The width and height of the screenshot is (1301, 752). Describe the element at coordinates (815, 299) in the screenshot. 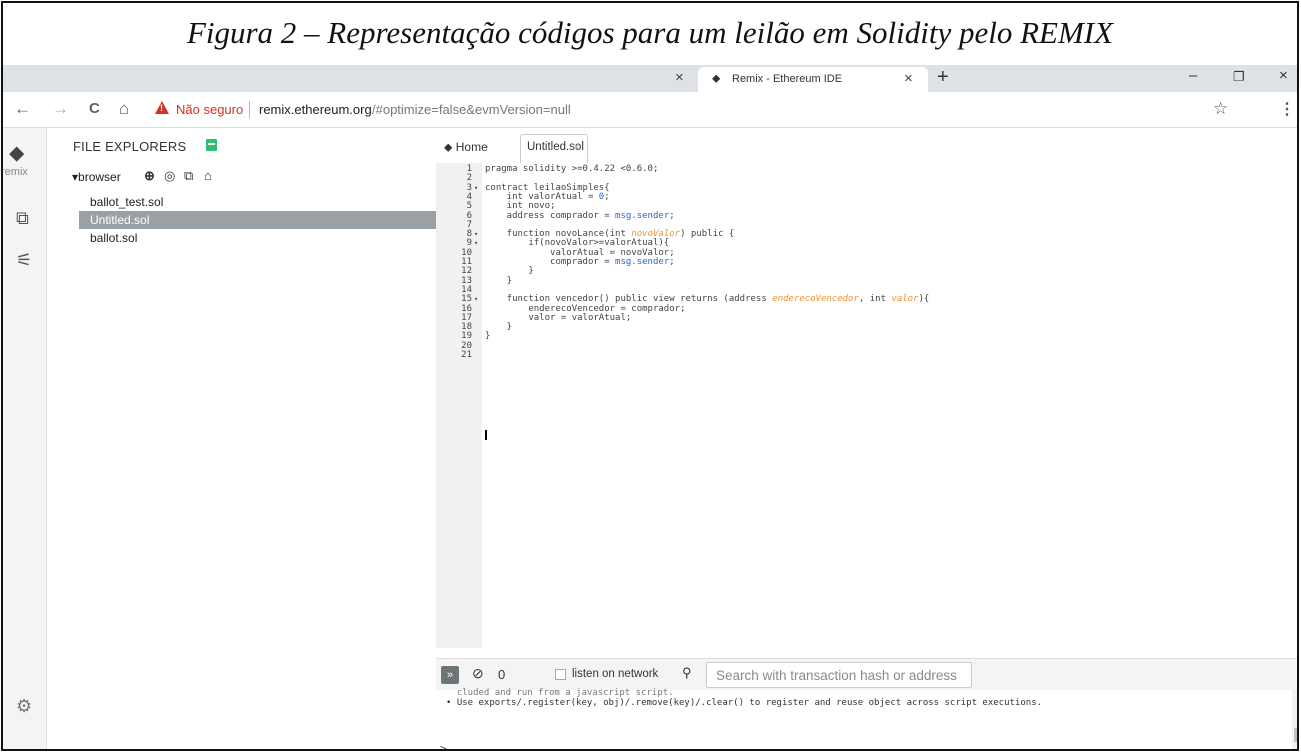

I see `code-token: enderecoVencedor` at that location.